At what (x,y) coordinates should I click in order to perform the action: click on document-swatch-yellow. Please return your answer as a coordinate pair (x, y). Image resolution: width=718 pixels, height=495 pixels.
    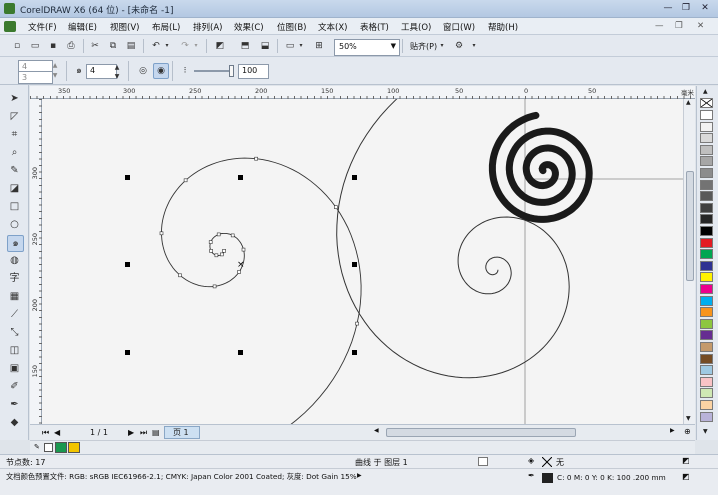
    Looking at the image, I should click on (74, 447).